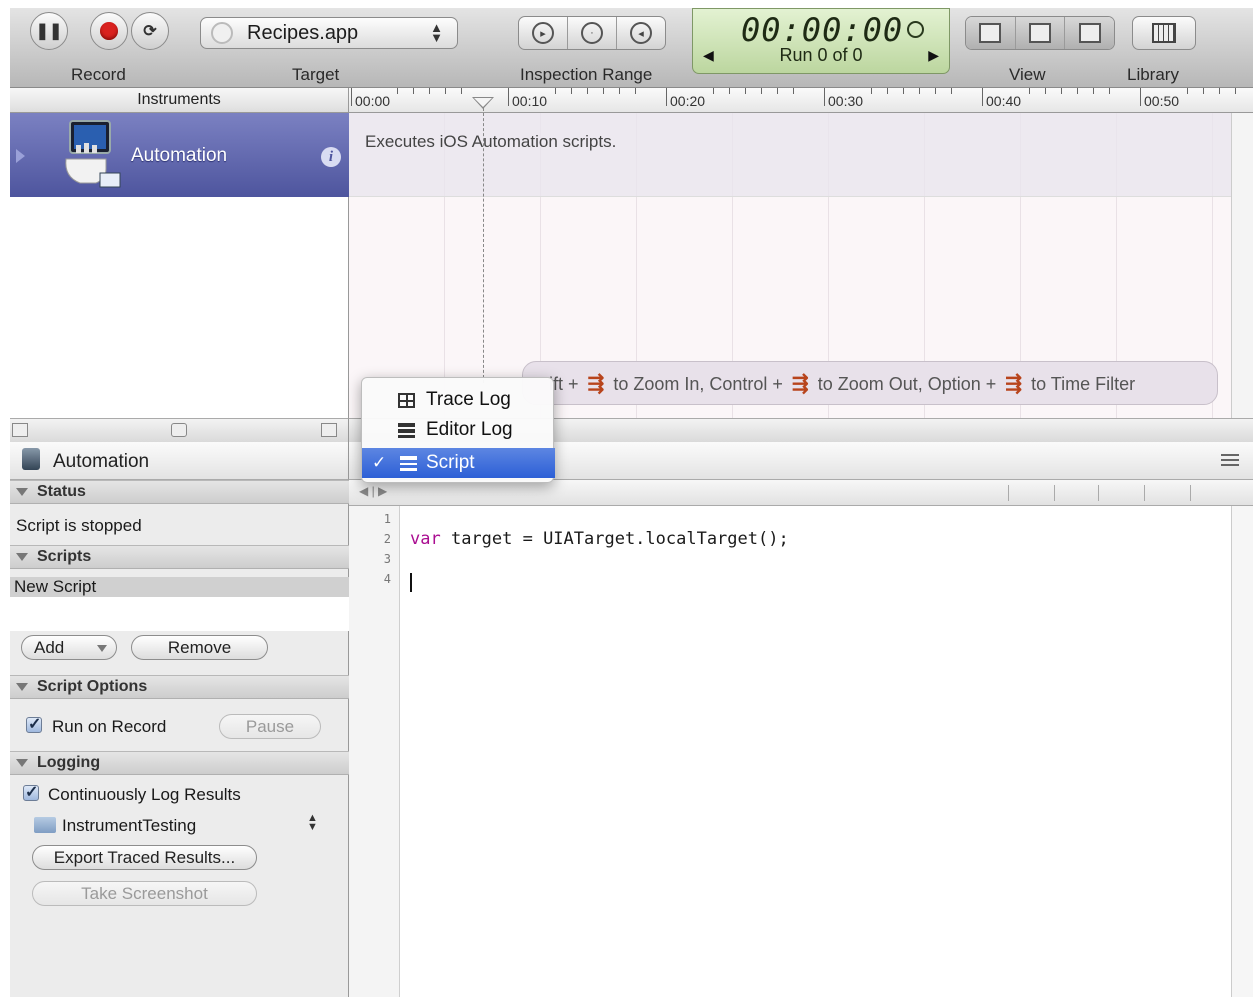 Image resolution: width=1255 pixels, height=997 pixels. I want to click on bottom-pane-icon, so click(1040, 33).